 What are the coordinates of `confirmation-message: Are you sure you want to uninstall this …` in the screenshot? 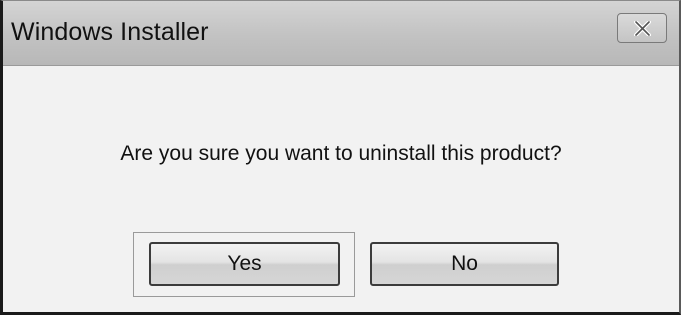 It's located at (341, 153).